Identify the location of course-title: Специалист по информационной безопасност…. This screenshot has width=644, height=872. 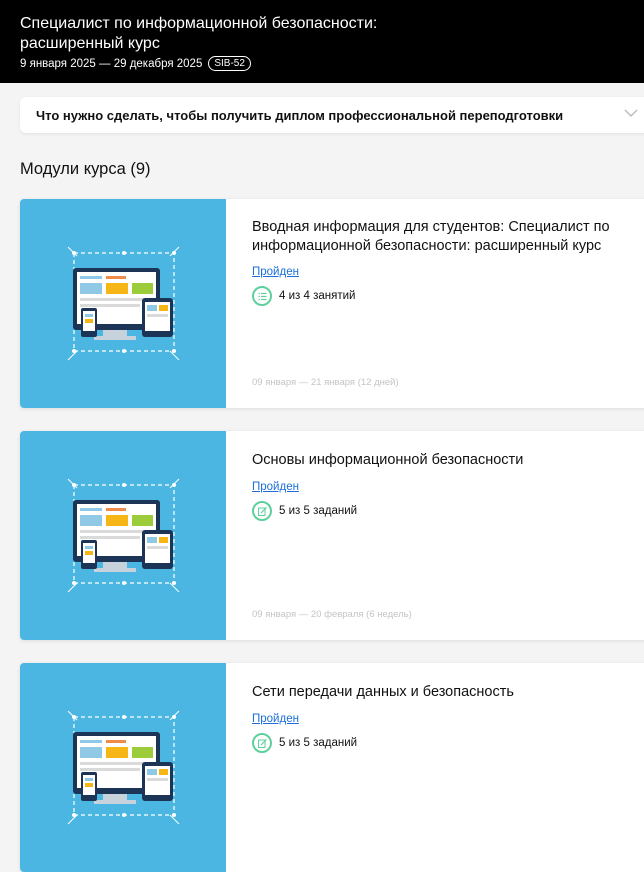
(199, 33).